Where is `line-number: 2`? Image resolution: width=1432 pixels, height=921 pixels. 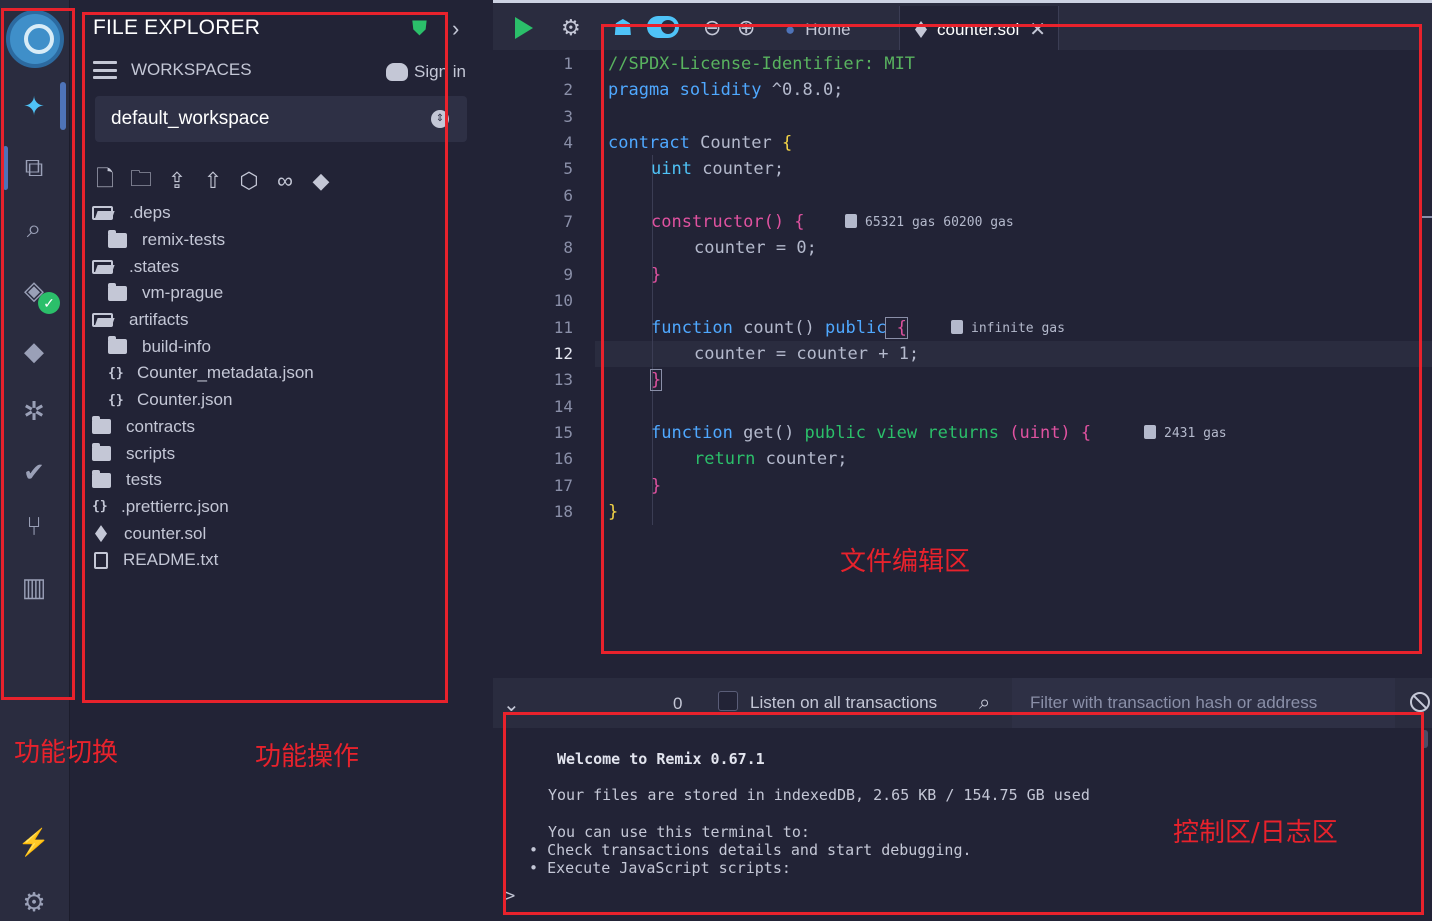 line-number: 2 is located at coordinates (568, 90).